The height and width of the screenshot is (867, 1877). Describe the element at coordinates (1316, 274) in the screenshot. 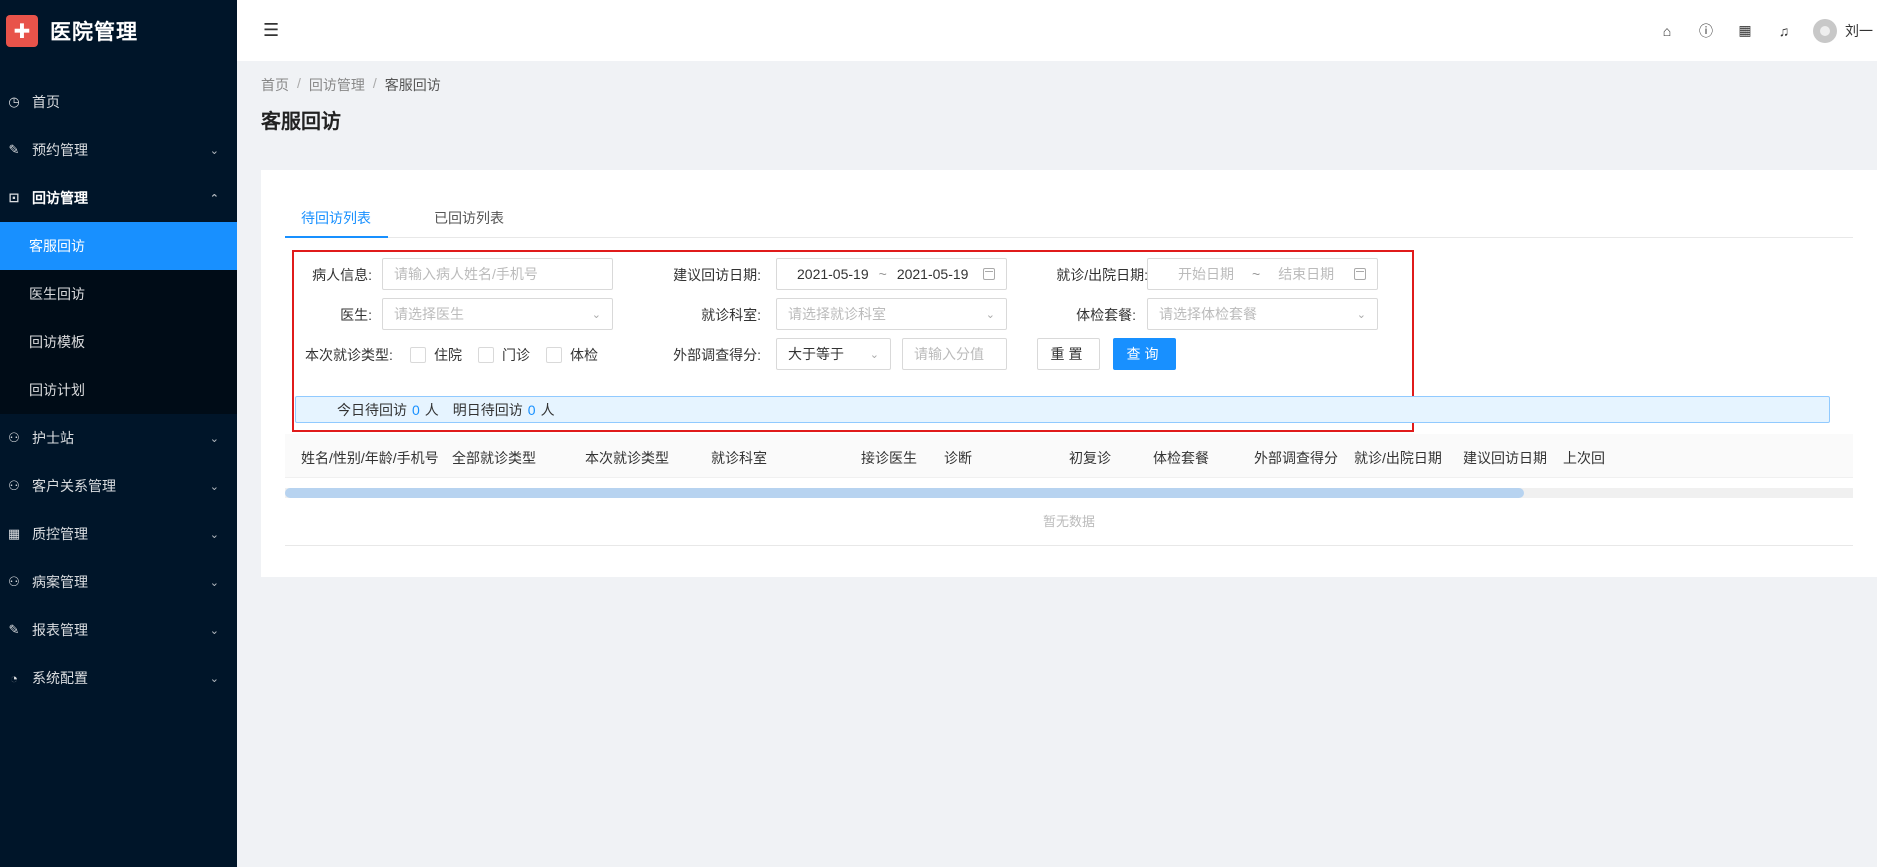

I see `visit-date-end: 结束日期` at that location.